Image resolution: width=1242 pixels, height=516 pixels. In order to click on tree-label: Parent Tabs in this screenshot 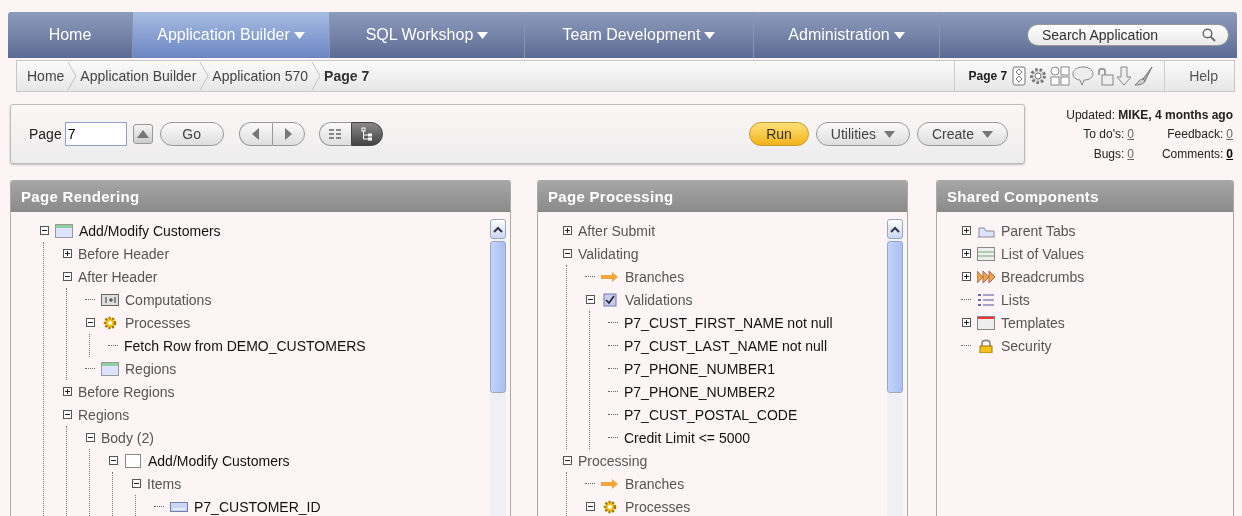, I will do `click(1038, 230)`.